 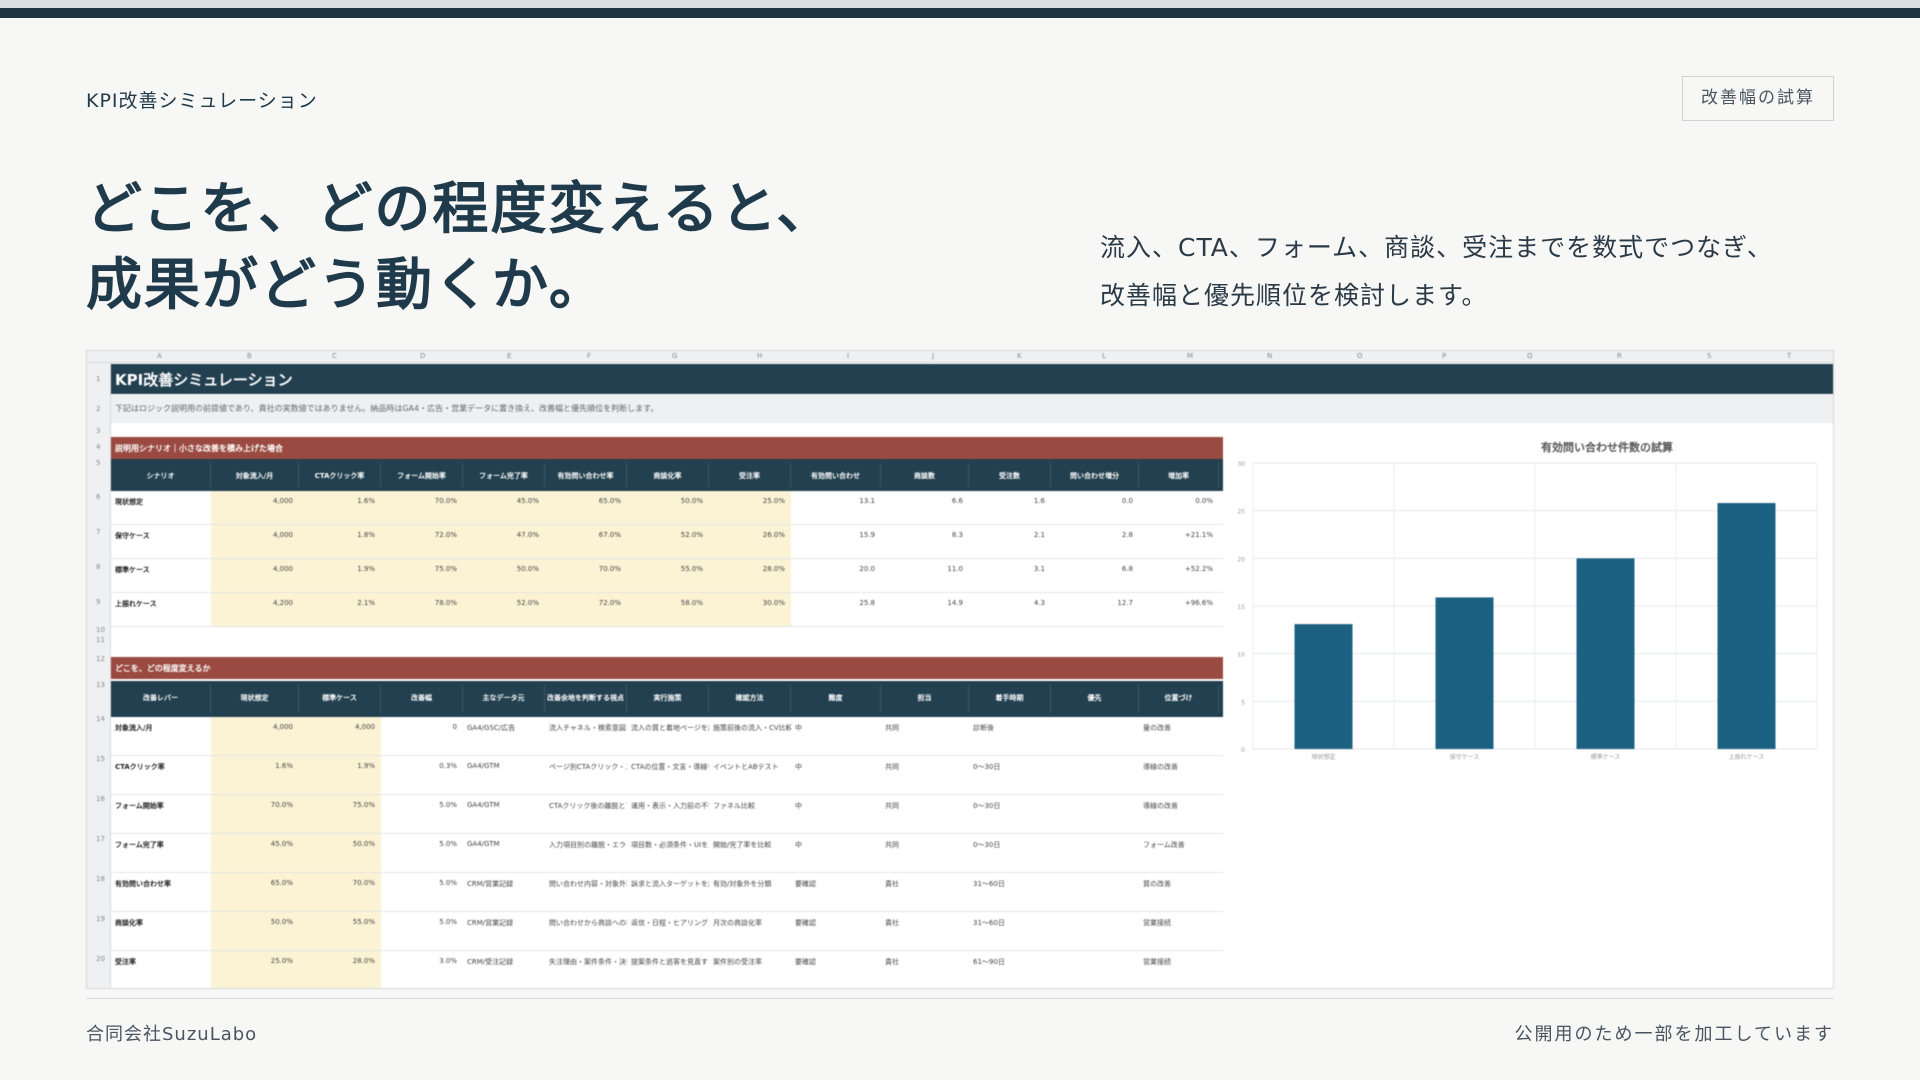 I want to click on scenario-cell: 12.7, so click(x=1125, y=603).